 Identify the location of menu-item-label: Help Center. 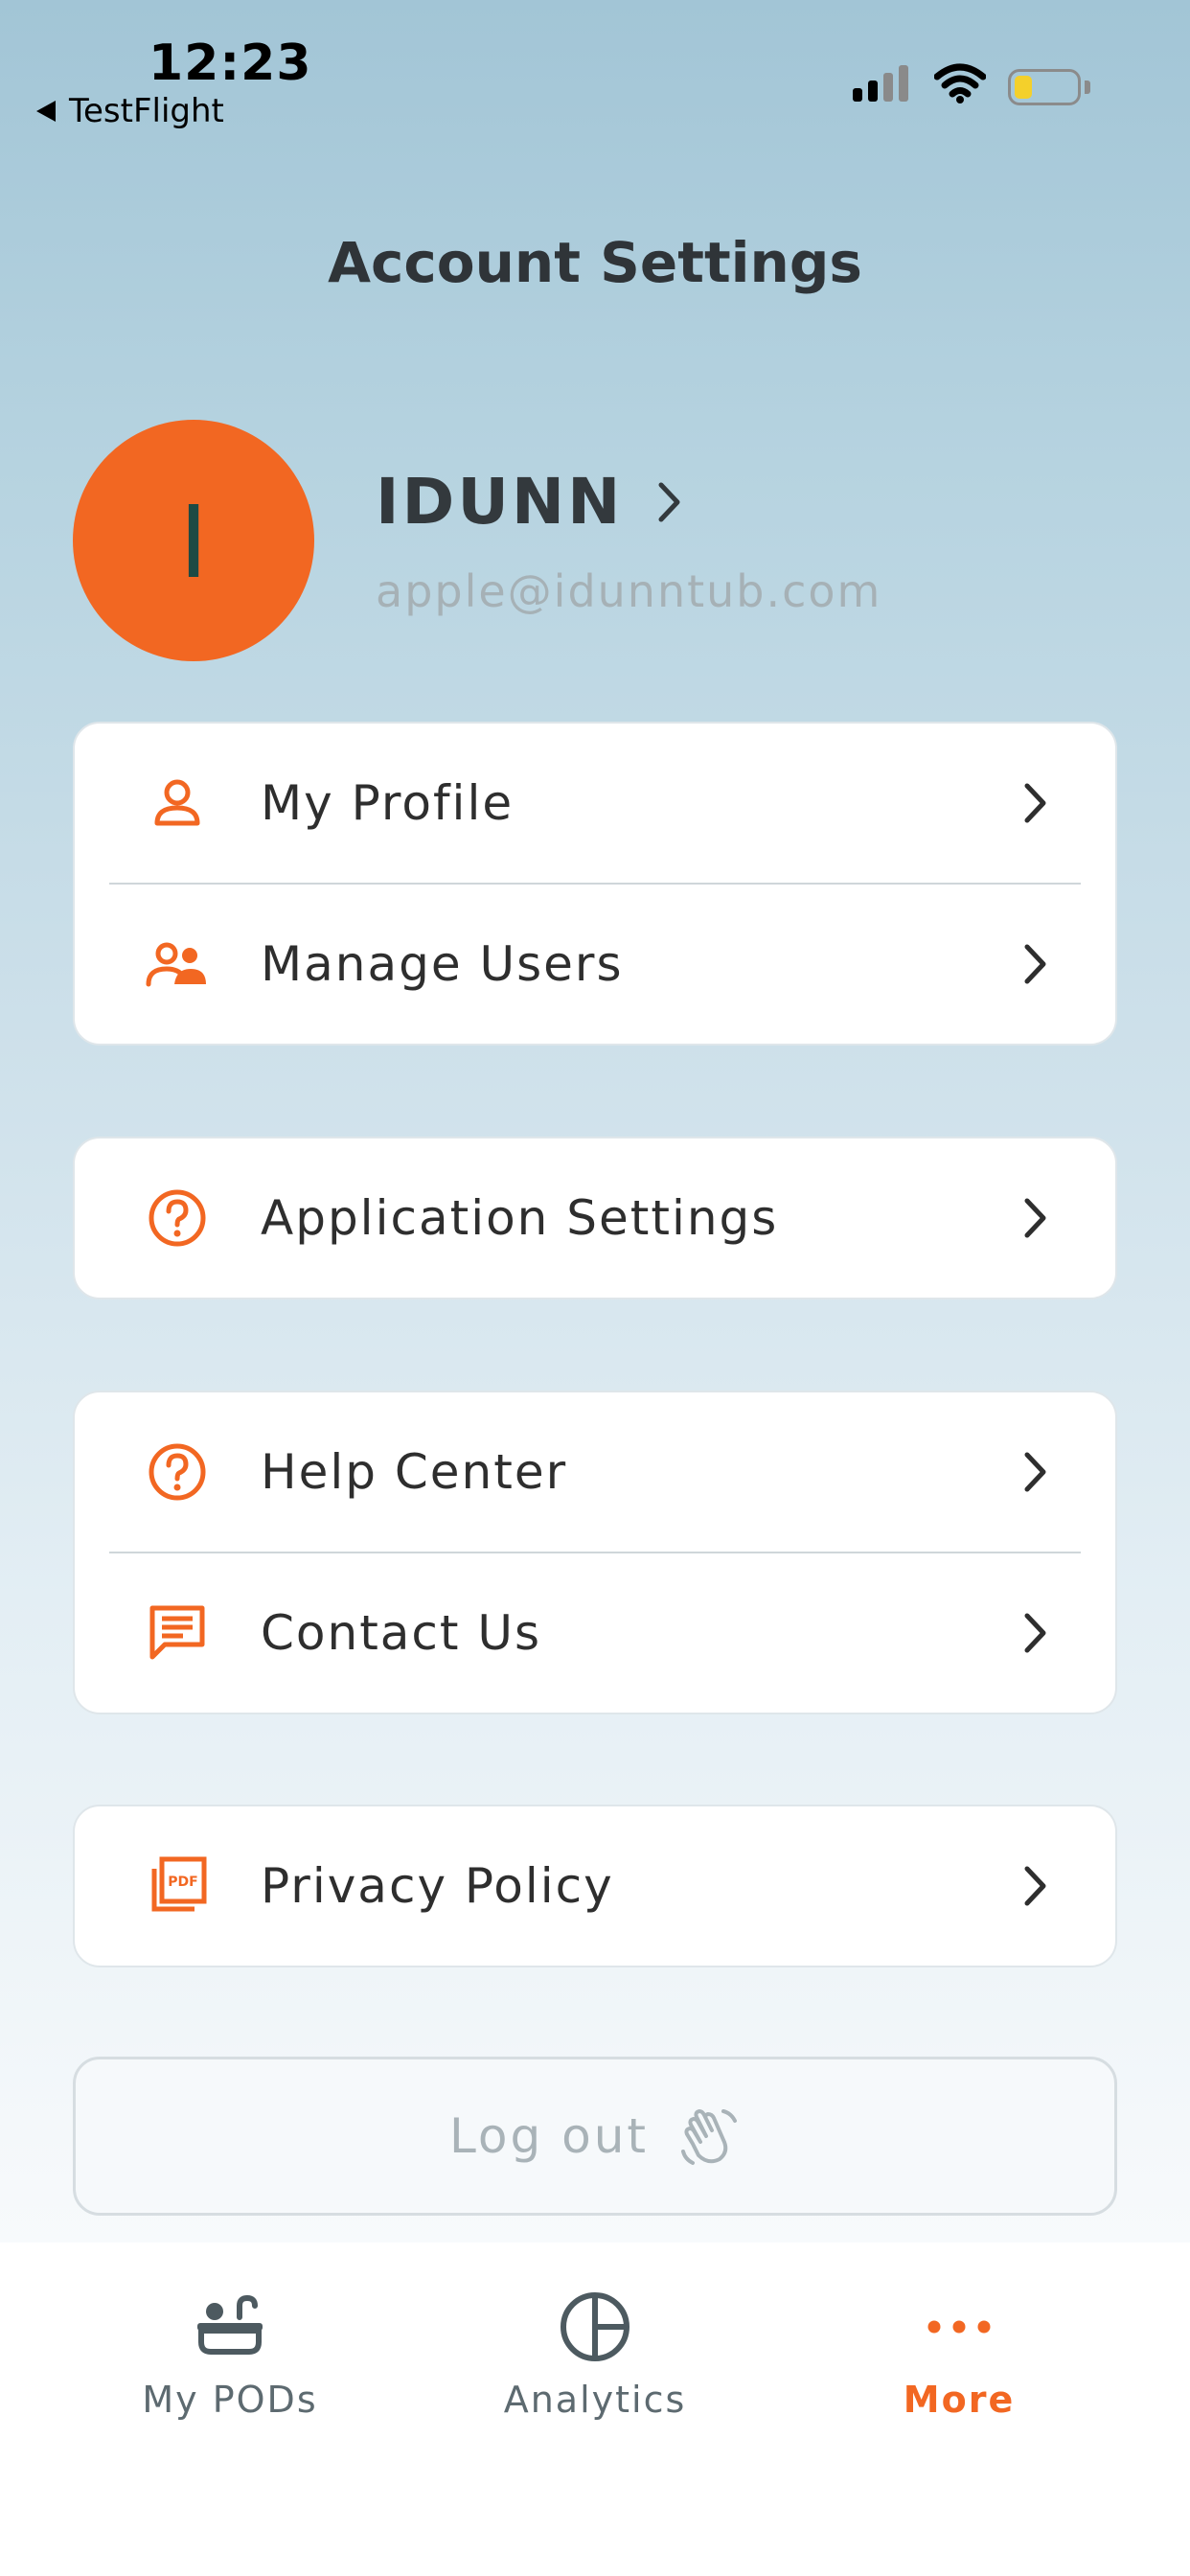
(414, 1472).